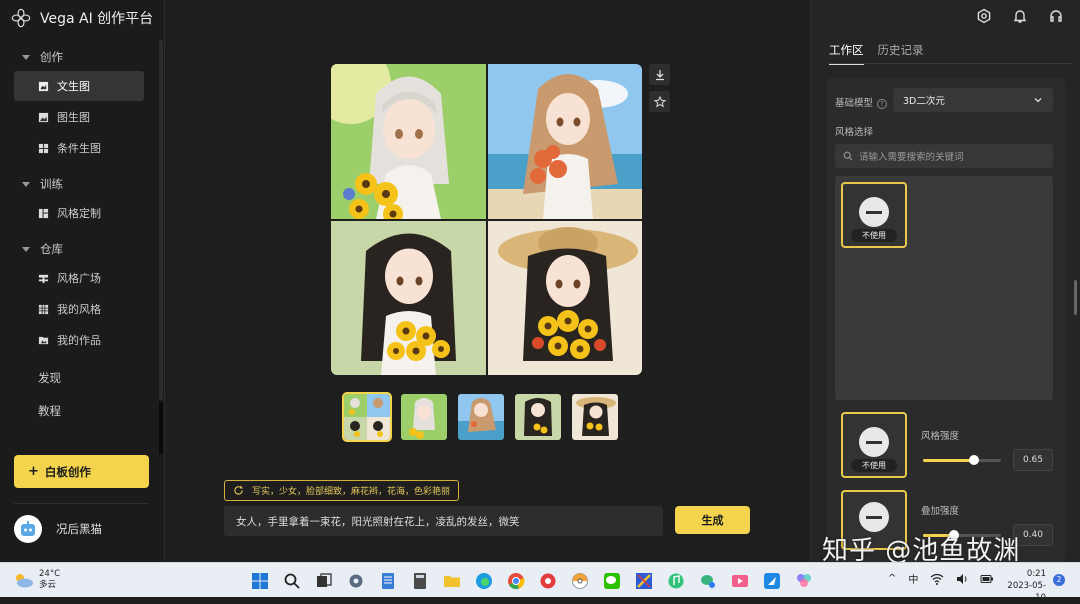 Image resolution: width=1080 pixels, height=604 pixels. I want to click on top-icons, so click(1020, 16).